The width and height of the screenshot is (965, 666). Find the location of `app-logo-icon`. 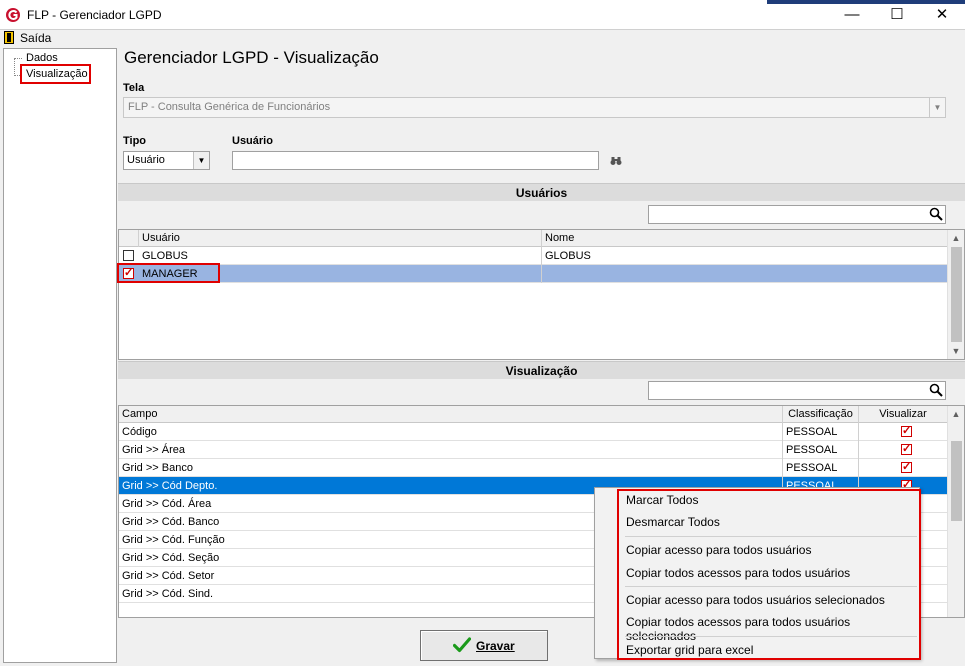

app-logo-icon is located at coordinates (13, 15).